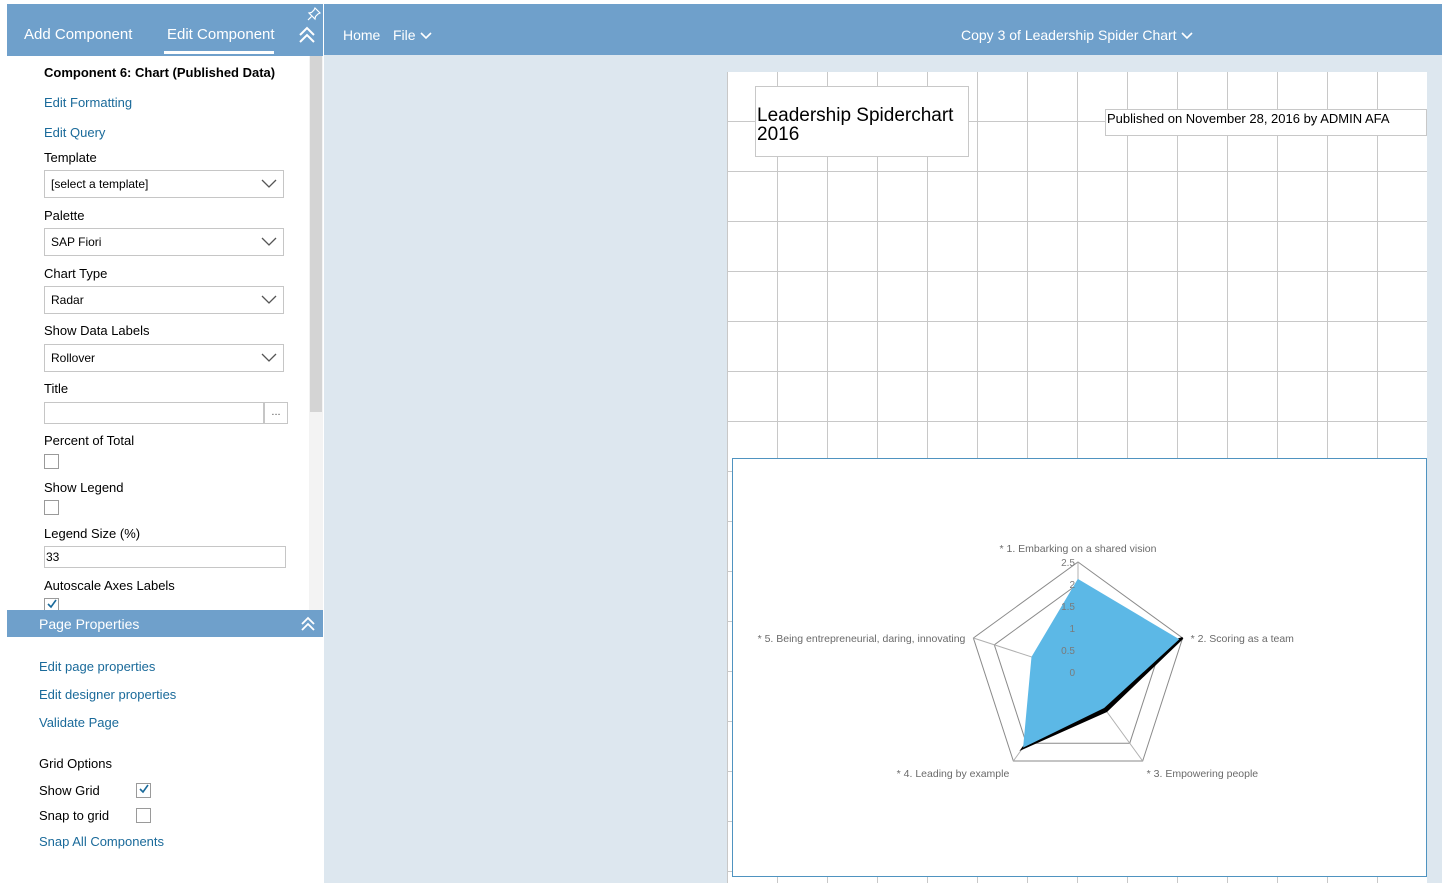 This screenshot has width=1442, height=883. What do you see at coordinates (221, 34) in the screenshot?
I see `tab-edit-component: Edit Component` at bounding box center [221, 34].